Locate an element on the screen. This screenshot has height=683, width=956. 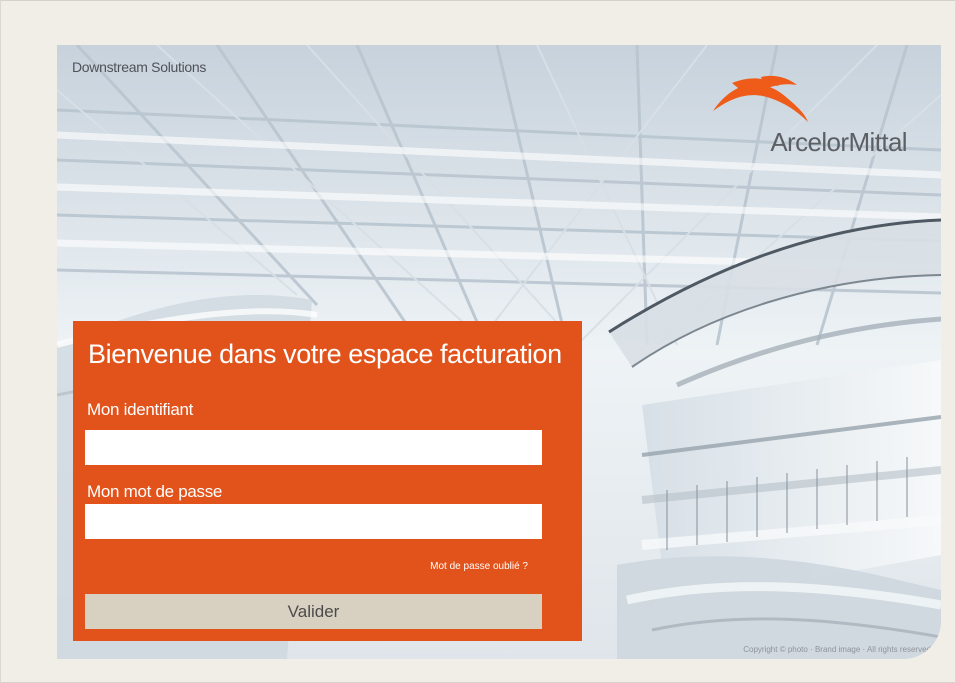
login-title: Bienvenue dans votre espace facturation is located at coordinates (325, 354).